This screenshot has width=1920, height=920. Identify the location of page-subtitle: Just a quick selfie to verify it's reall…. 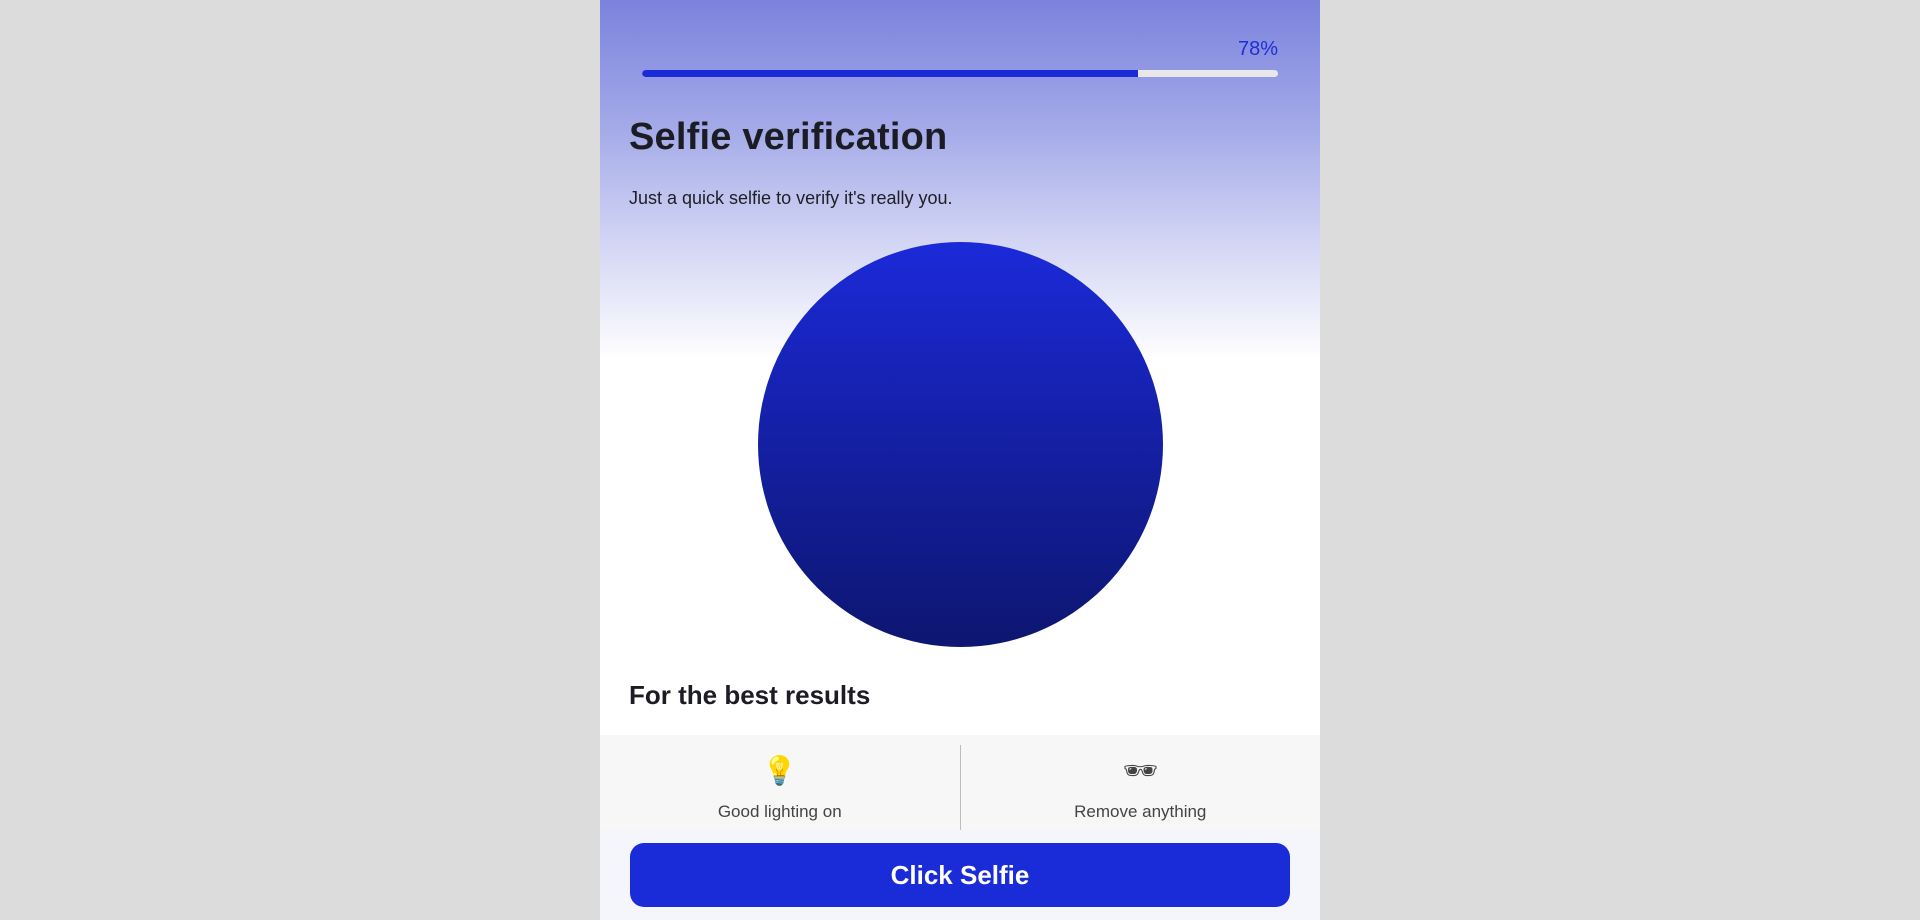
(791, 198).